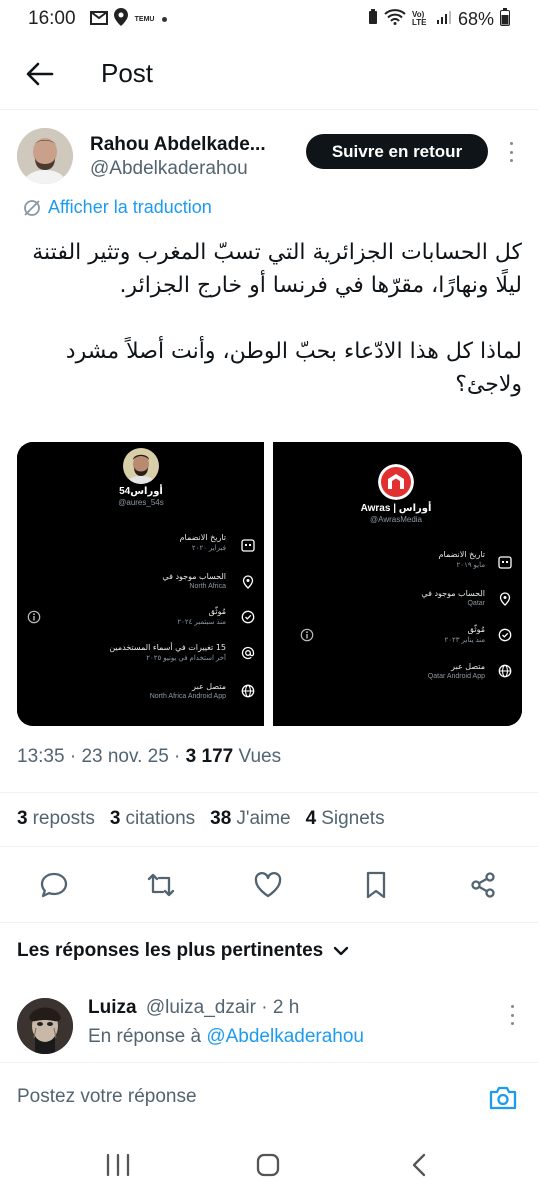 The height and width of the screenshot is (1199, 538). What do you see at coordinates (456, 671) in the screenshot?
I see `awras-row-connected-via: متصل عبر Qatar Android App` at bounding box center [456, 671].